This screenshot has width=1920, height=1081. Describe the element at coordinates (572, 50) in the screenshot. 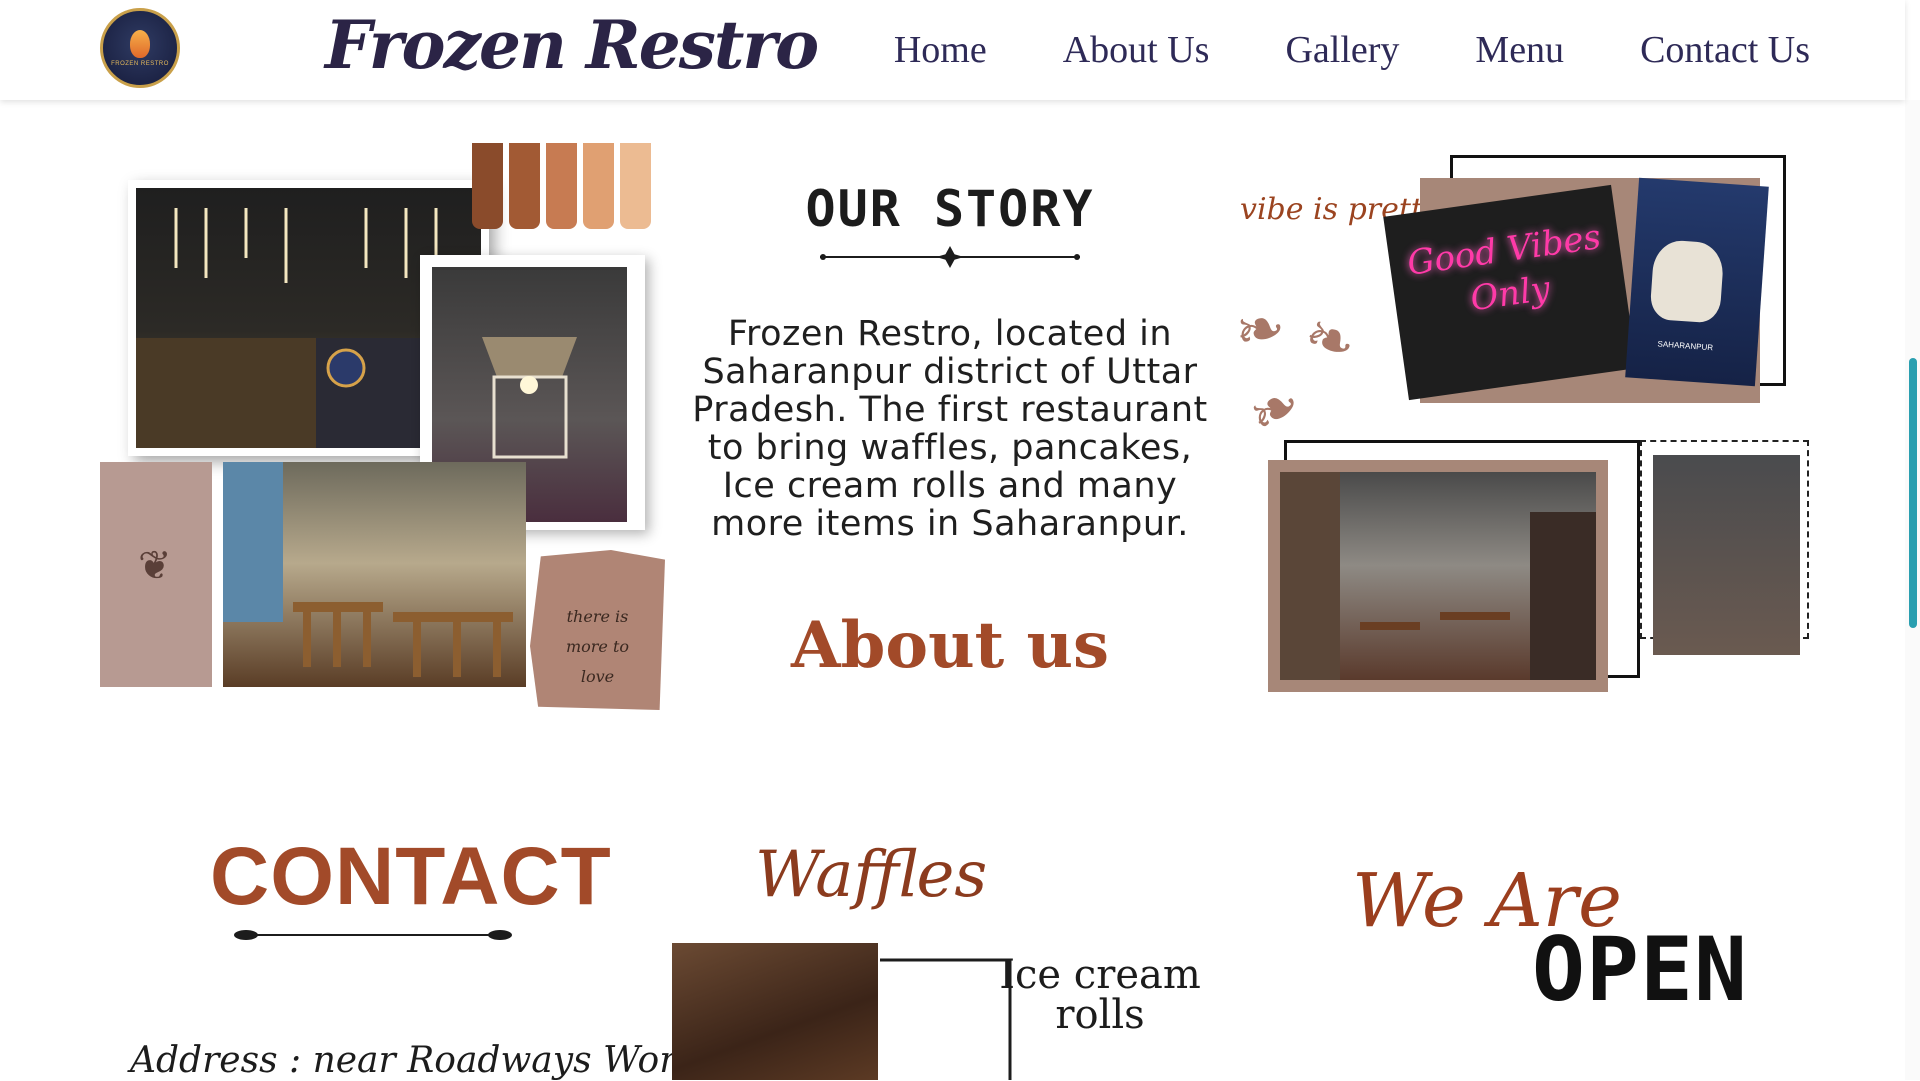

I see `brand-title: Frozen Restro` at that location.